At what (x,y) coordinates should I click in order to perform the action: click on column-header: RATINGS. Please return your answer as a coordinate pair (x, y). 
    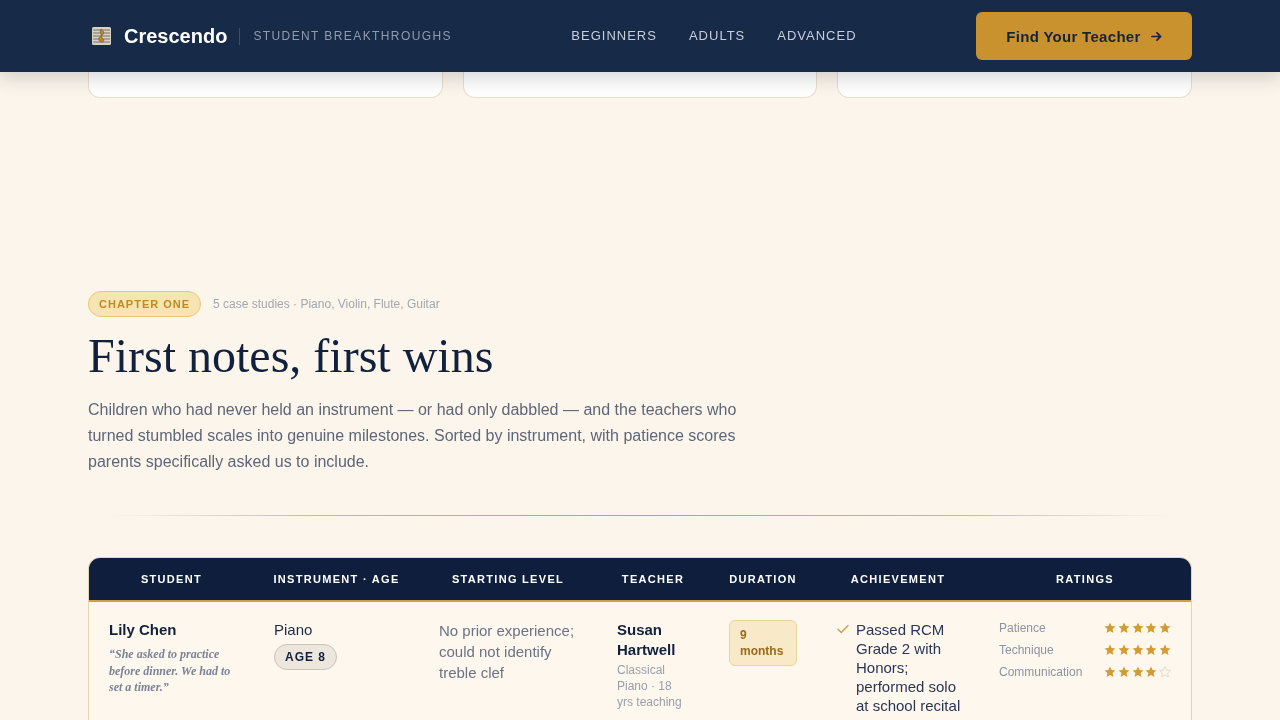
    Looking at the image, I should click on (1085, 579).